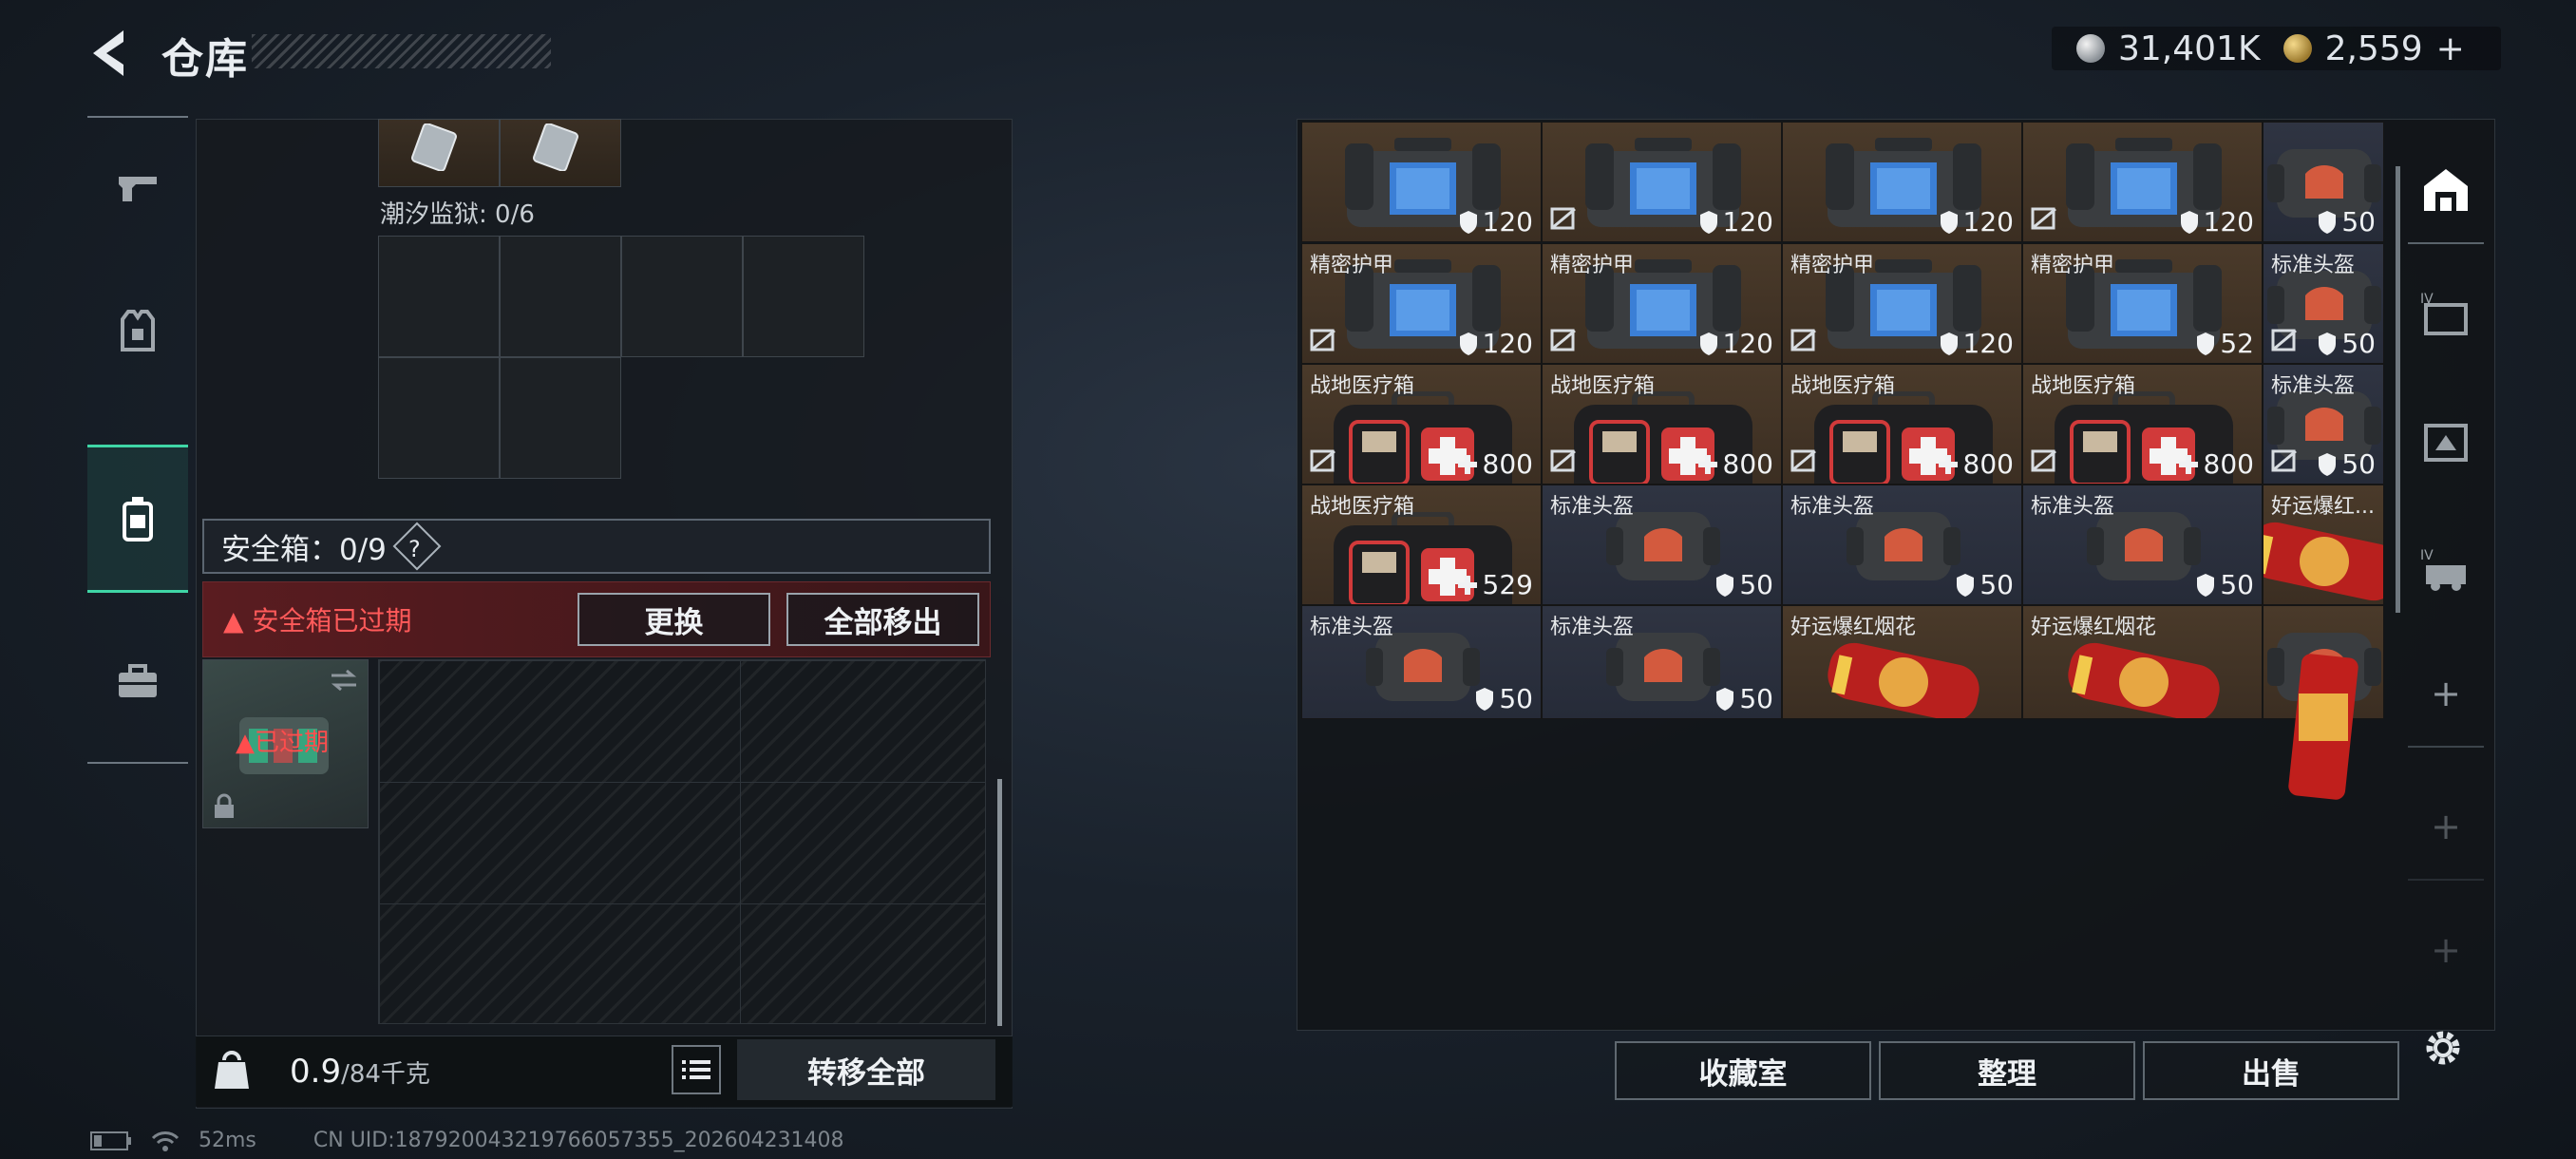 The image size is (2576, 1159). I want to click on remove-all-button: 全部移出, so click(882, 619).